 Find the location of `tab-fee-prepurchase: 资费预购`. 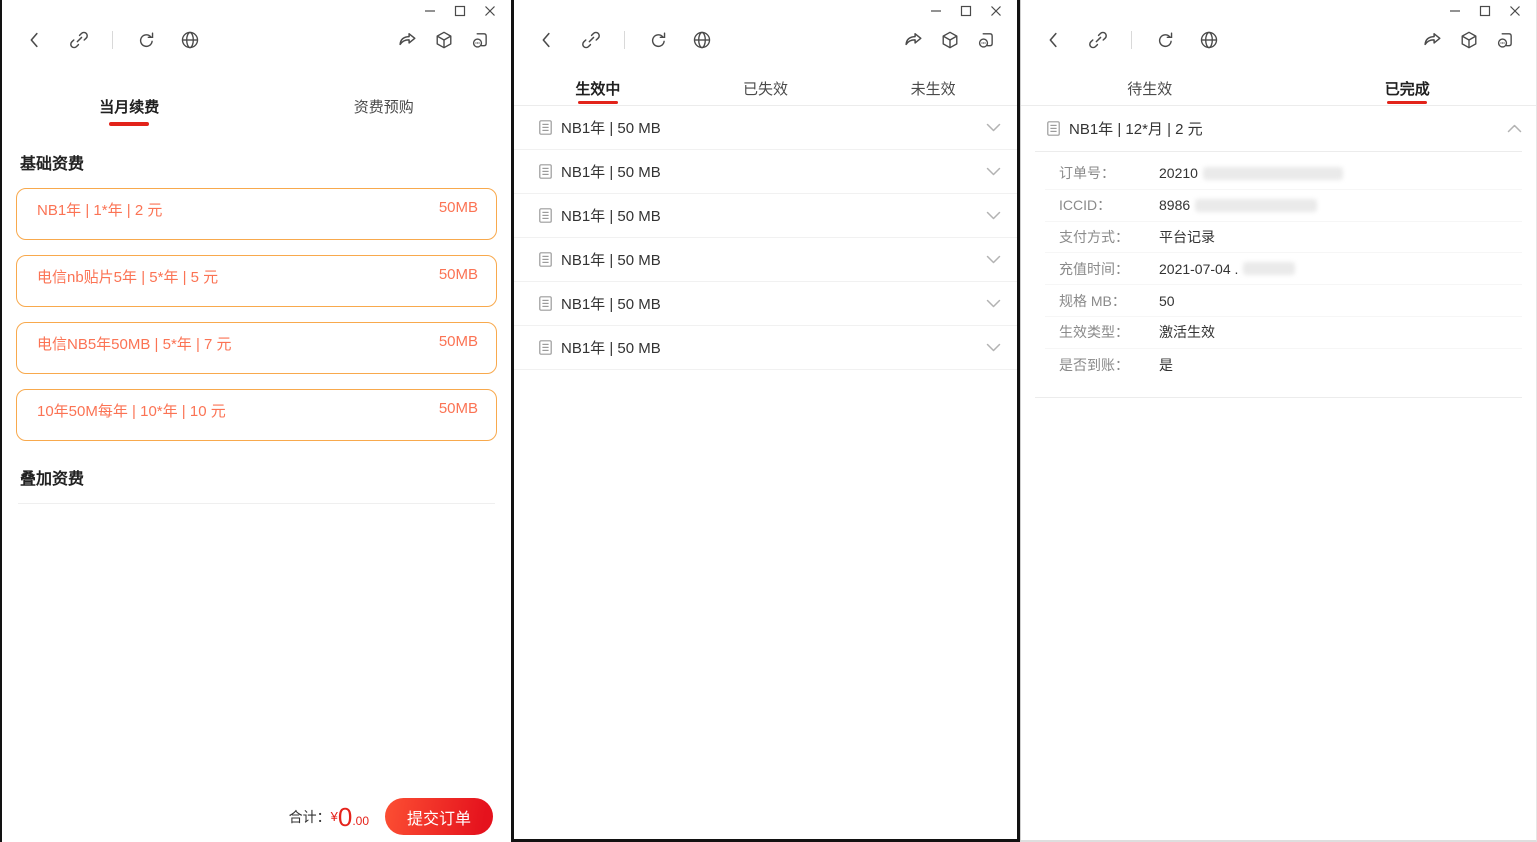

tab-fee-prepurchase: 资费预购 is located at coordinates (384, 106).